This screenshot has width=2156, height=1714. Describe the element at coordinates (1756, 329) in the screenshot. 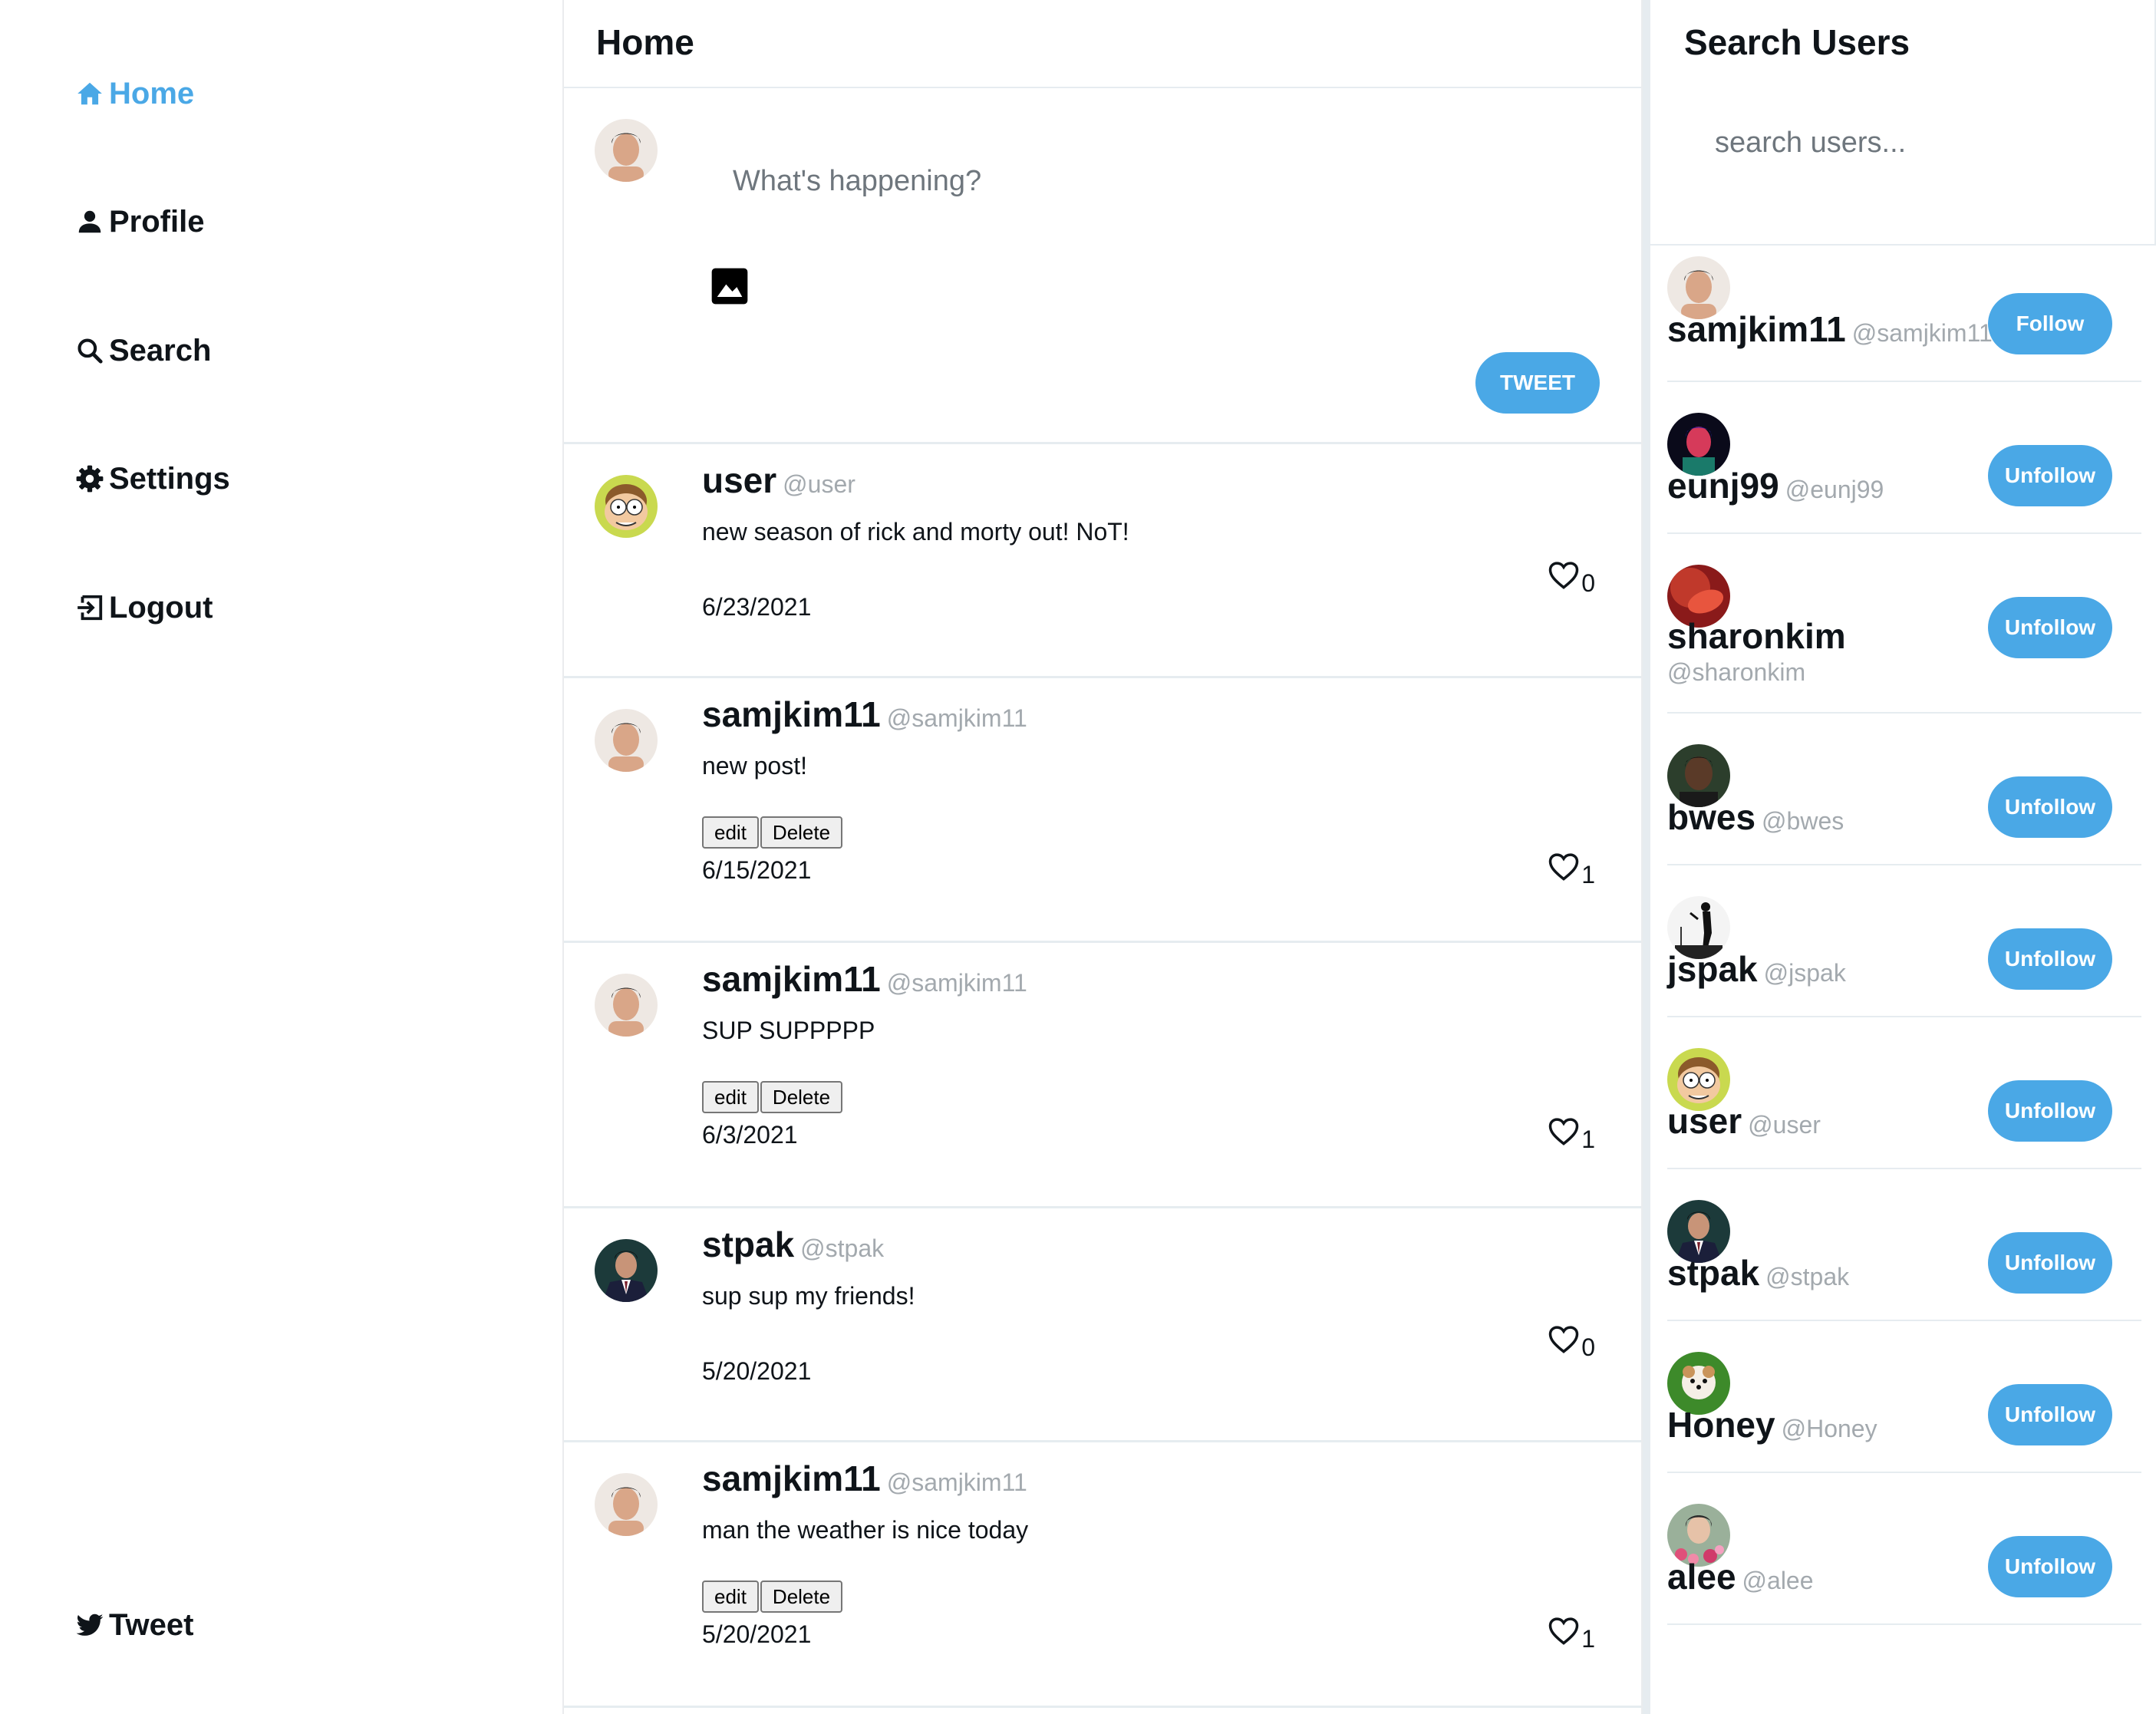

I see `user-name: samjkim11` at that location.